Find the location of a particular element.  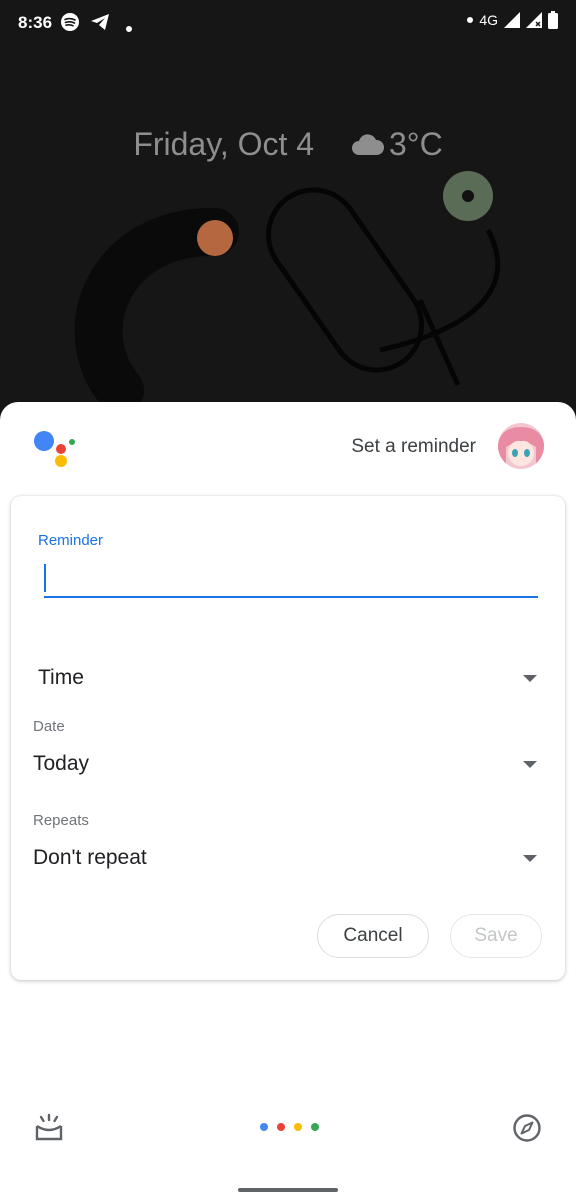

time-dropdown: Time is located at coordinates (287, 678).